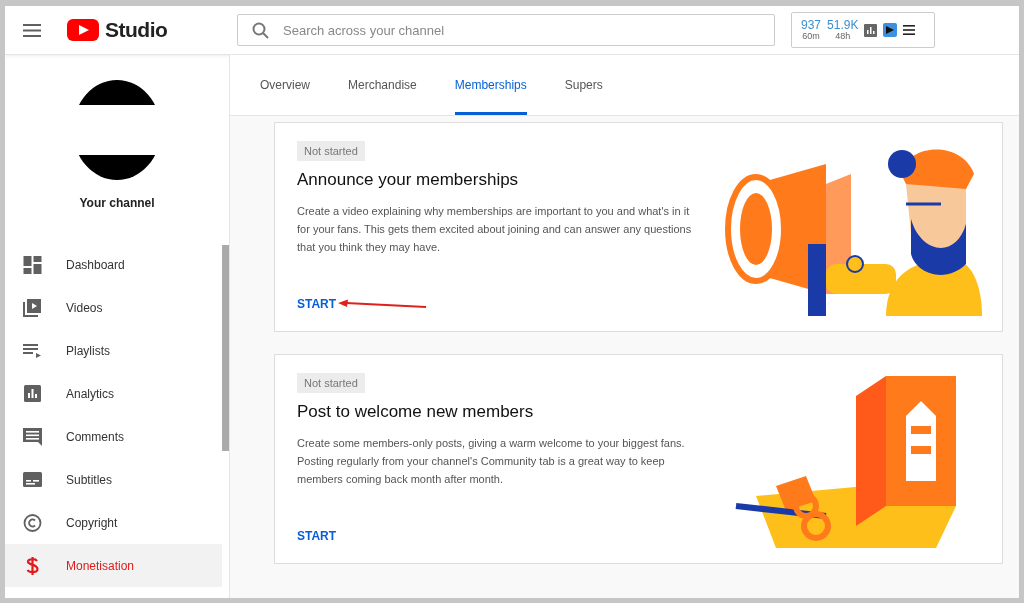  Describe the element at coordinates (113, 565) in the screenshot. I see `sidebar-item: Monetisation` at that location.